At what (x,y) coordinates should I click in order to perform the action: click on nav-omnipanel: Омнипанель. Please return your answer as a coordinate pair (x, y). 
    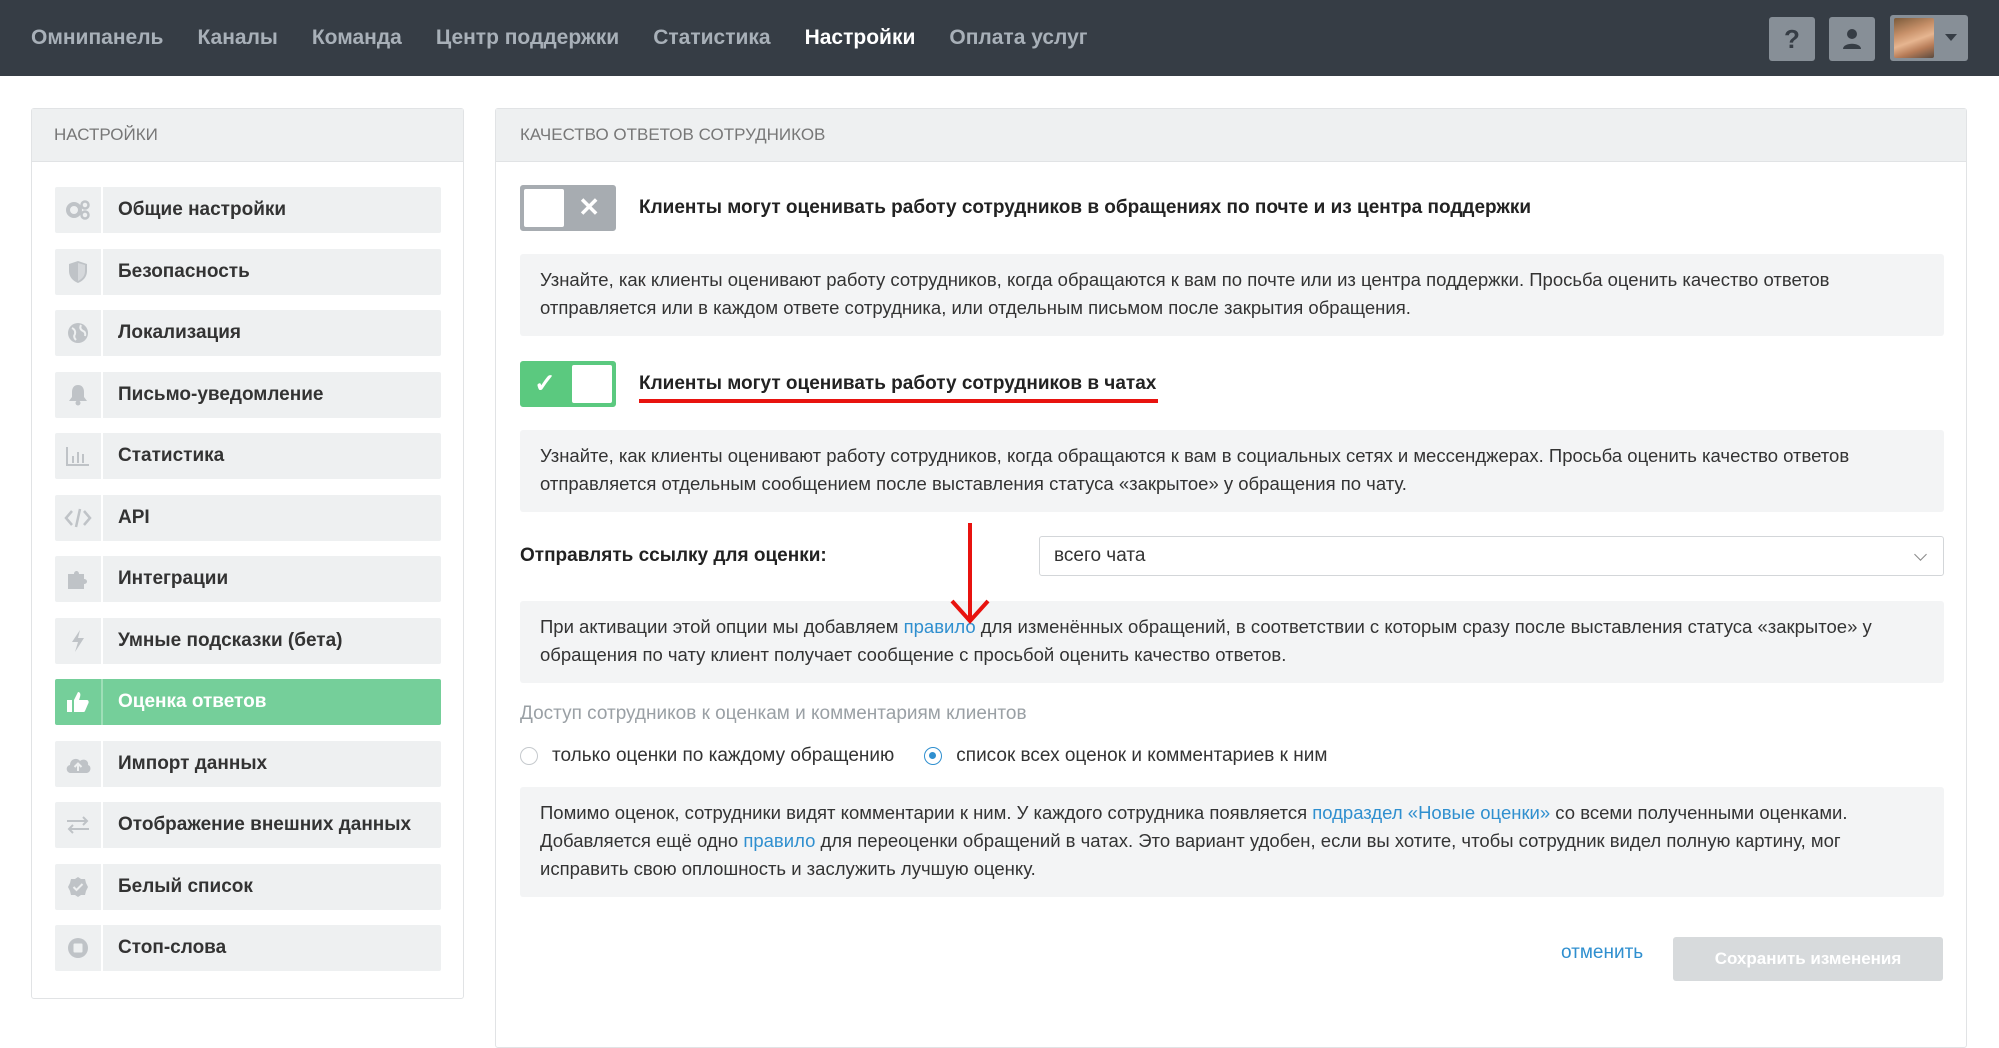
    Looking at the image, I should click on (97, 38).